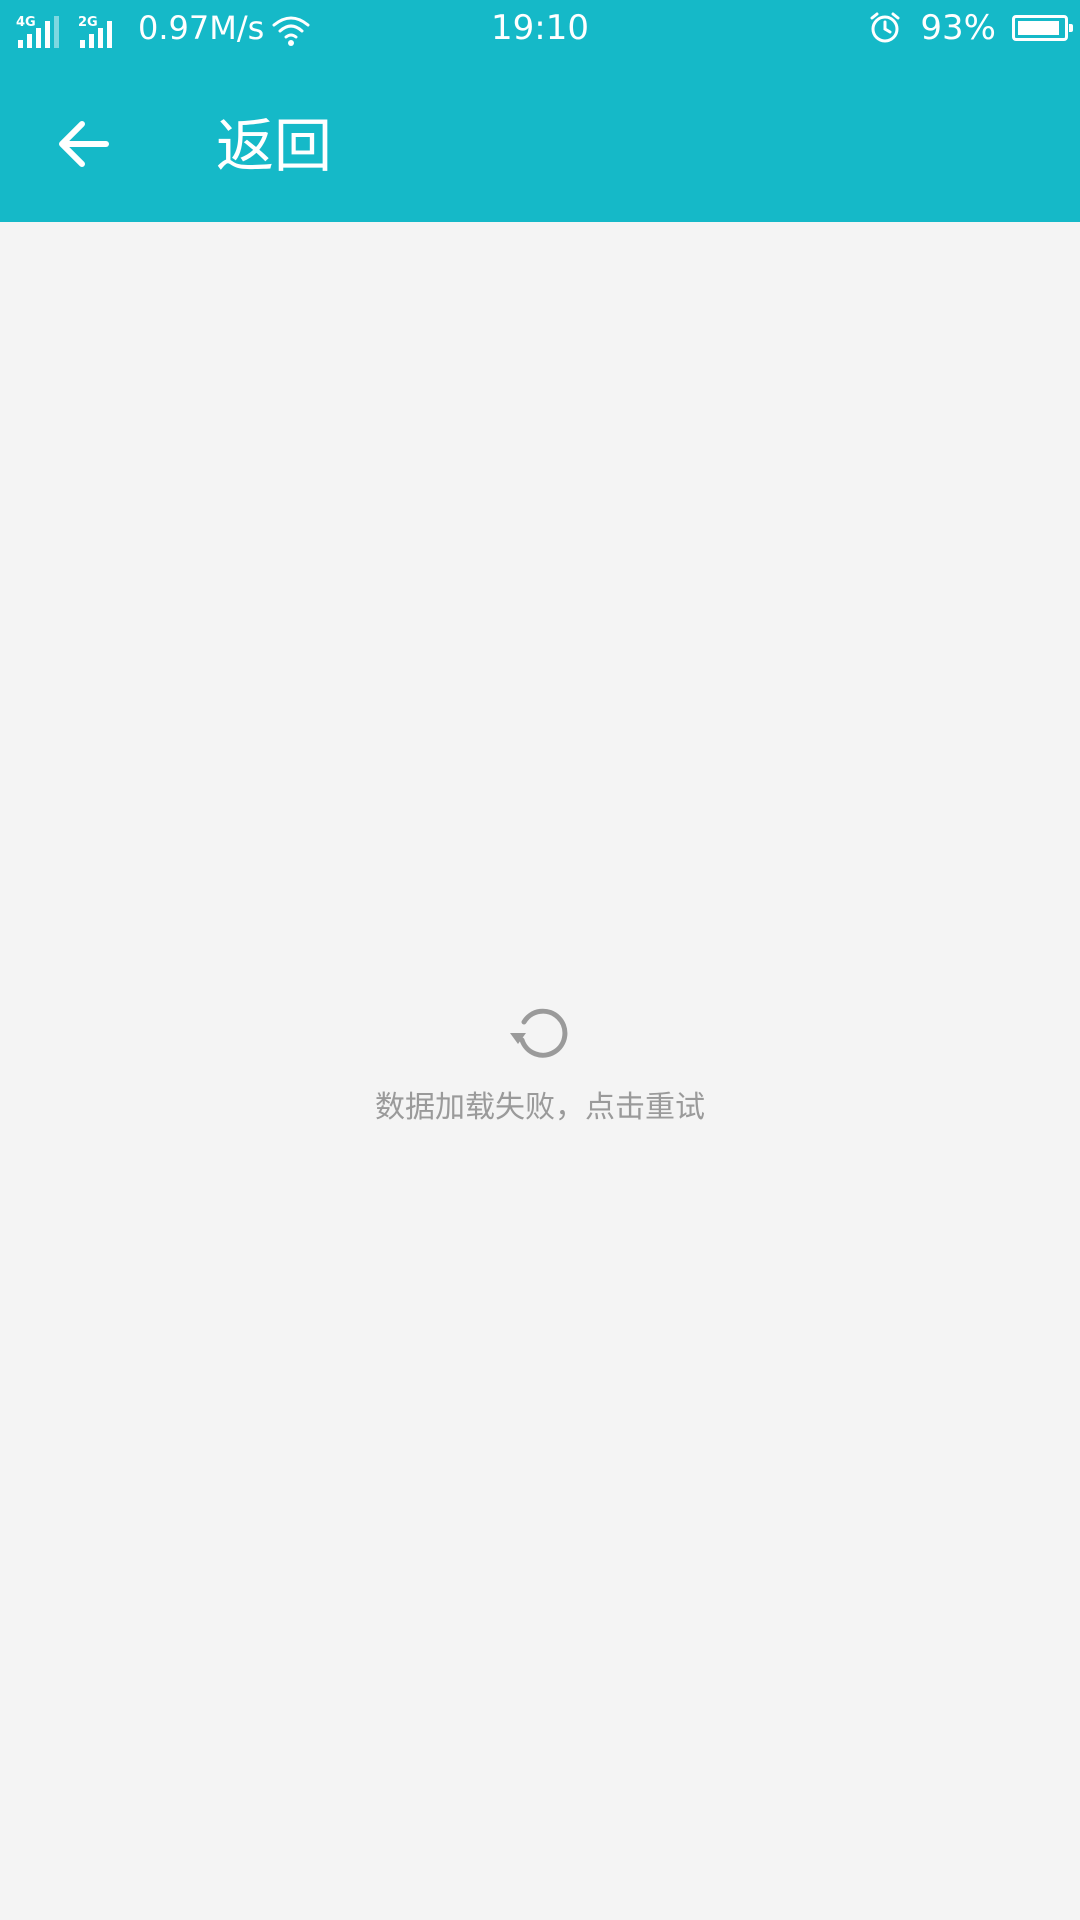  What do you see at coordinates (539, 1033) in the screenshot?
I see `refresh-icon` at bounding box center [539, 1033].